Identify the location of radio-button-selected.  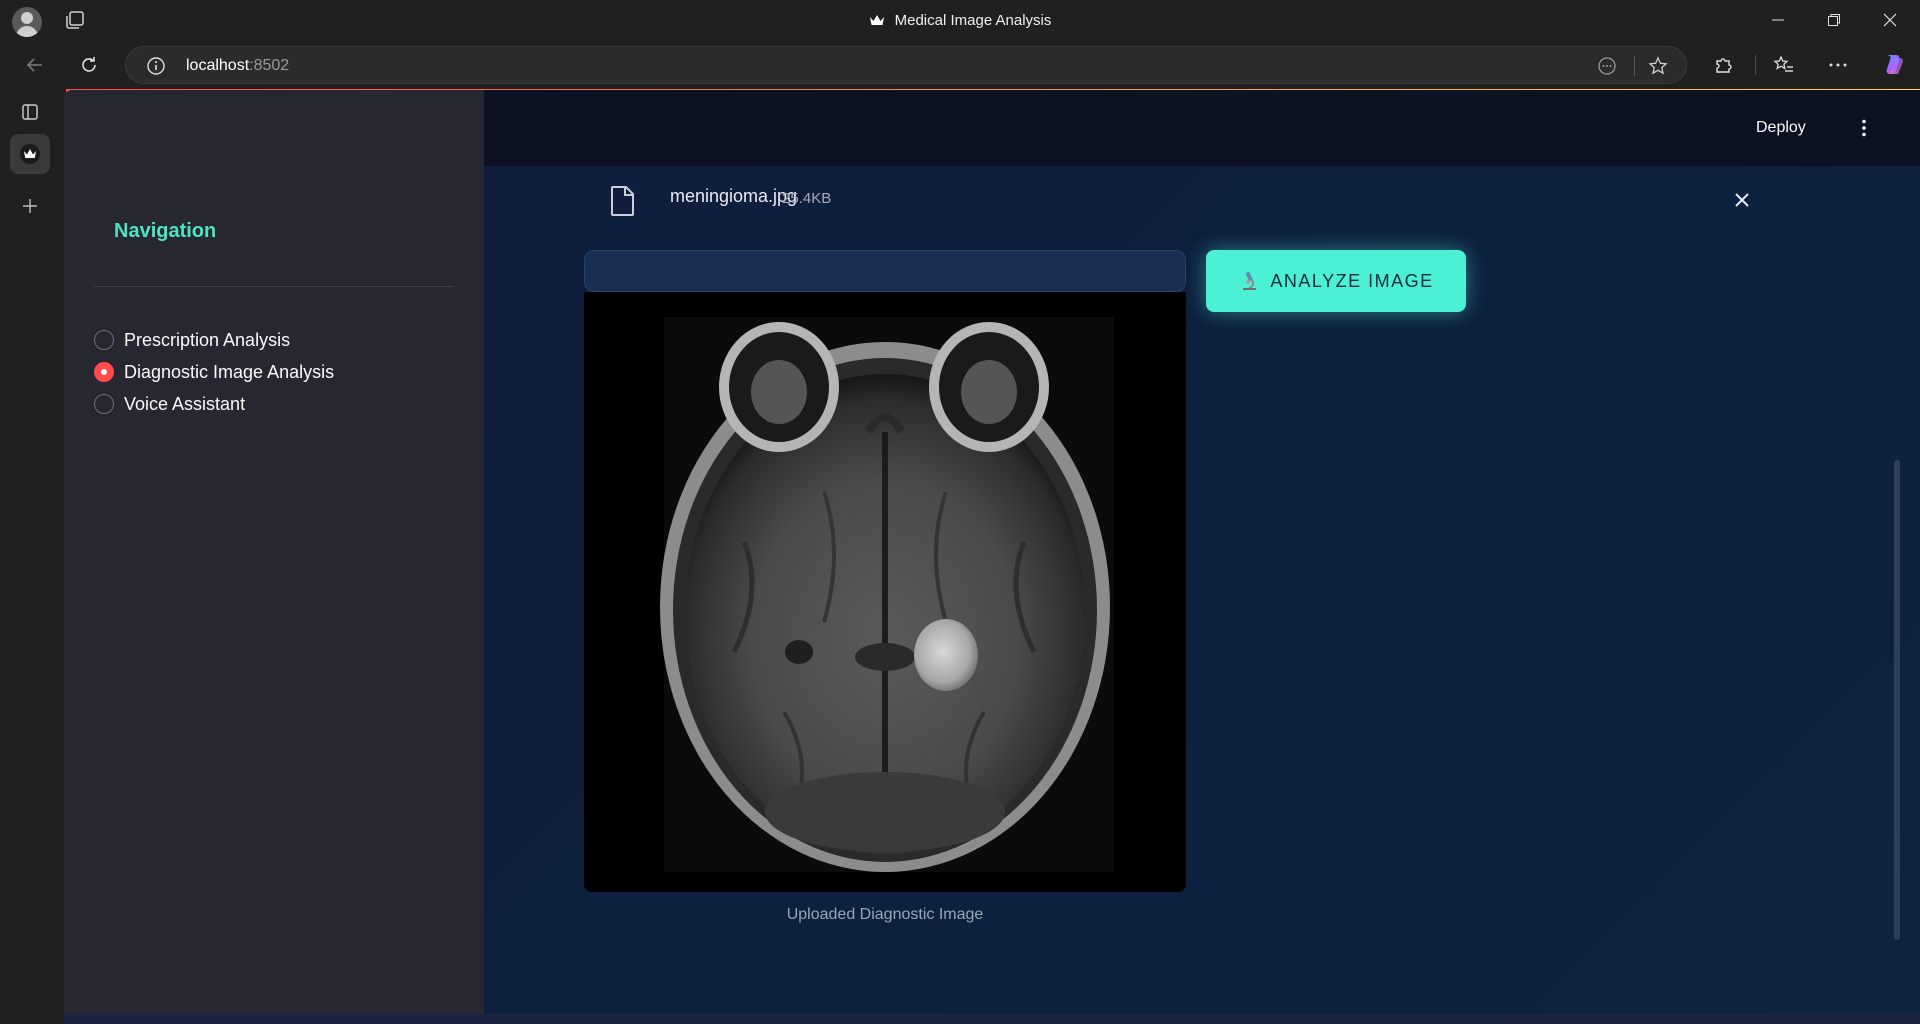
(104, 372).